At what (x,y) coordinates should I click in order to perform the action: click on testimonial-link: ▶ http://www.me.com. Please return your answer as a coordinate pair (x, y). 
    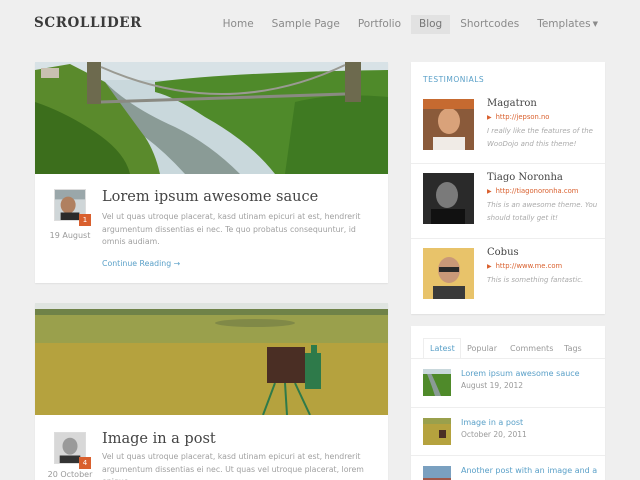
    Looking at the image, I should click on (524, 266).